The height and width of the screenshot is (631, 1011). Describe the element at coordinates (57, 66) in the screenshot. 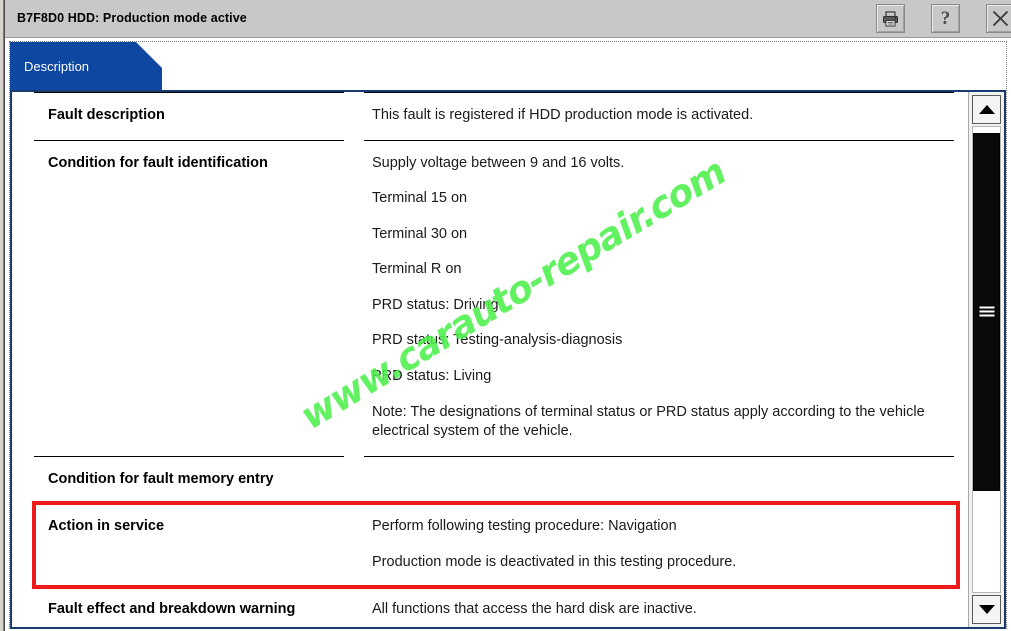

I see `tab-description-label: Description` at that location.